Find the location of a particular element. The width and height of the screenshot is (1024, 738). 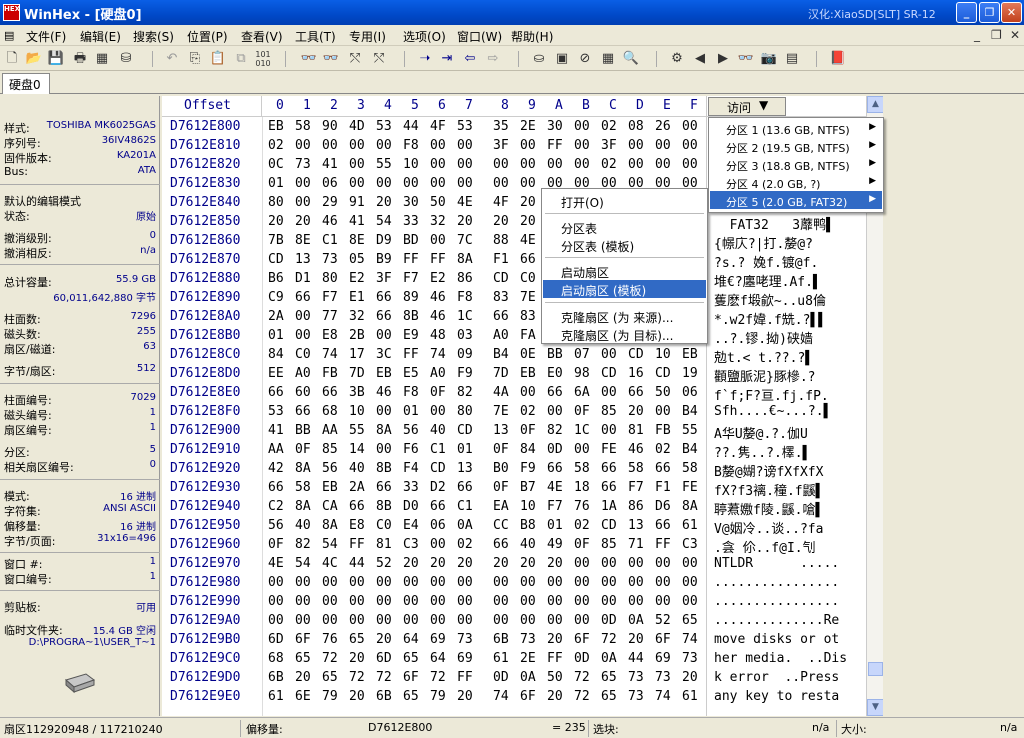

hex-byte: 79 is located at coordinates (330, 696).